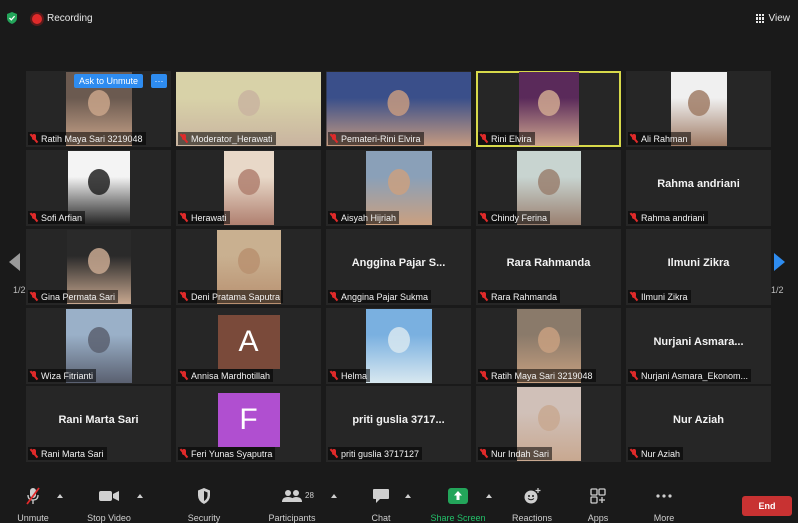 This screenshot has width=798, height=523. I want to click on participant-name: Rara Rahmanda, so click(524, 296).